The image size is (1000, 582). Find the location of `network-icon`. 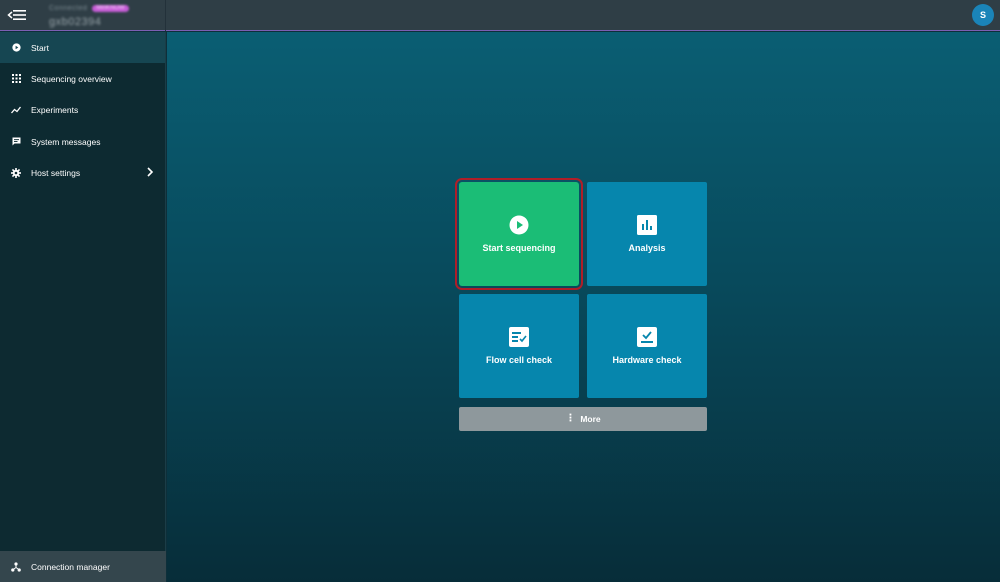

network-icon is located at coordinates (16, 566).